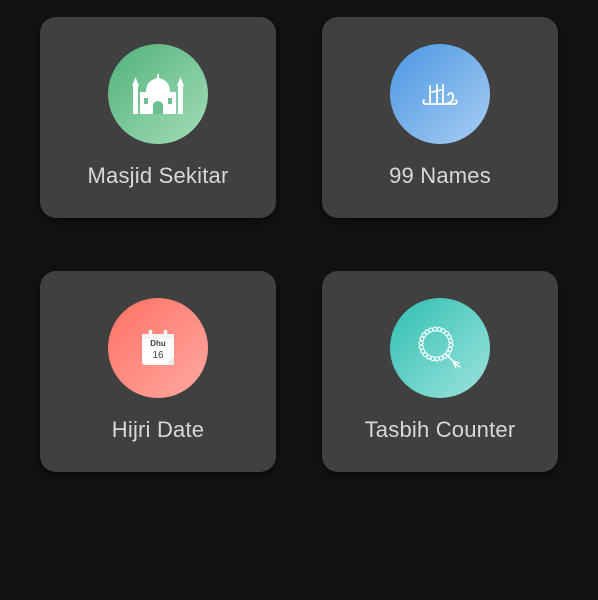 The width and height of the screenshot is (598, 600). I want to click on card-label: Tasbih Counter, so click(440, 429).